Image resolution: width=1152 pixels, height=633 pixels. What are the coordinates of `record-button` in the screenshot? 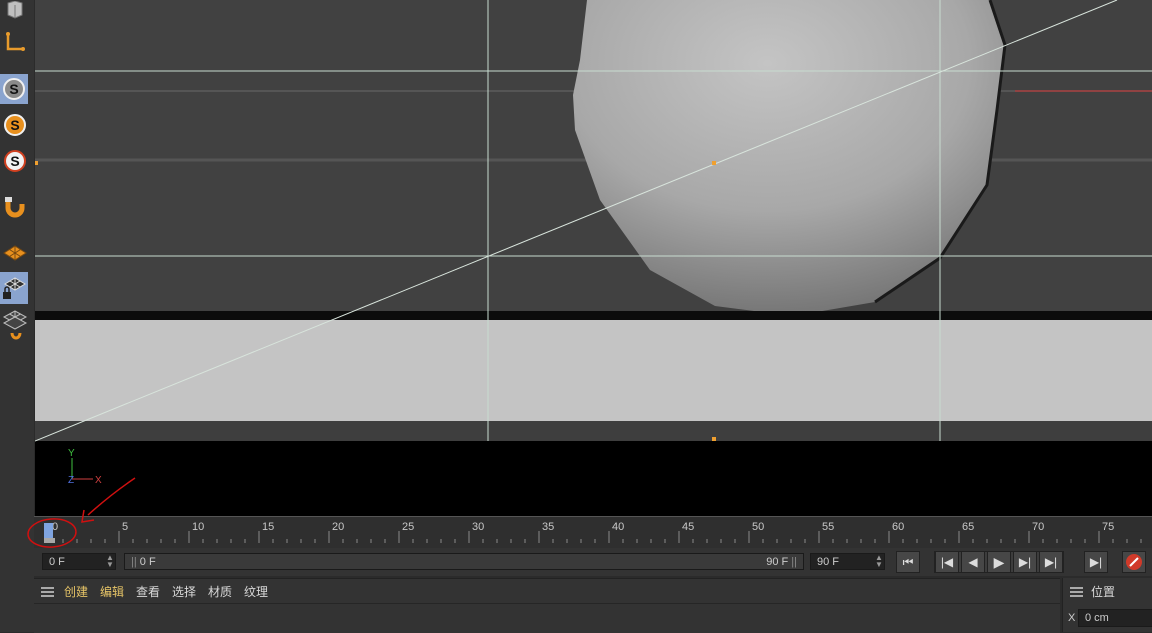 It's located at (1134, 562).